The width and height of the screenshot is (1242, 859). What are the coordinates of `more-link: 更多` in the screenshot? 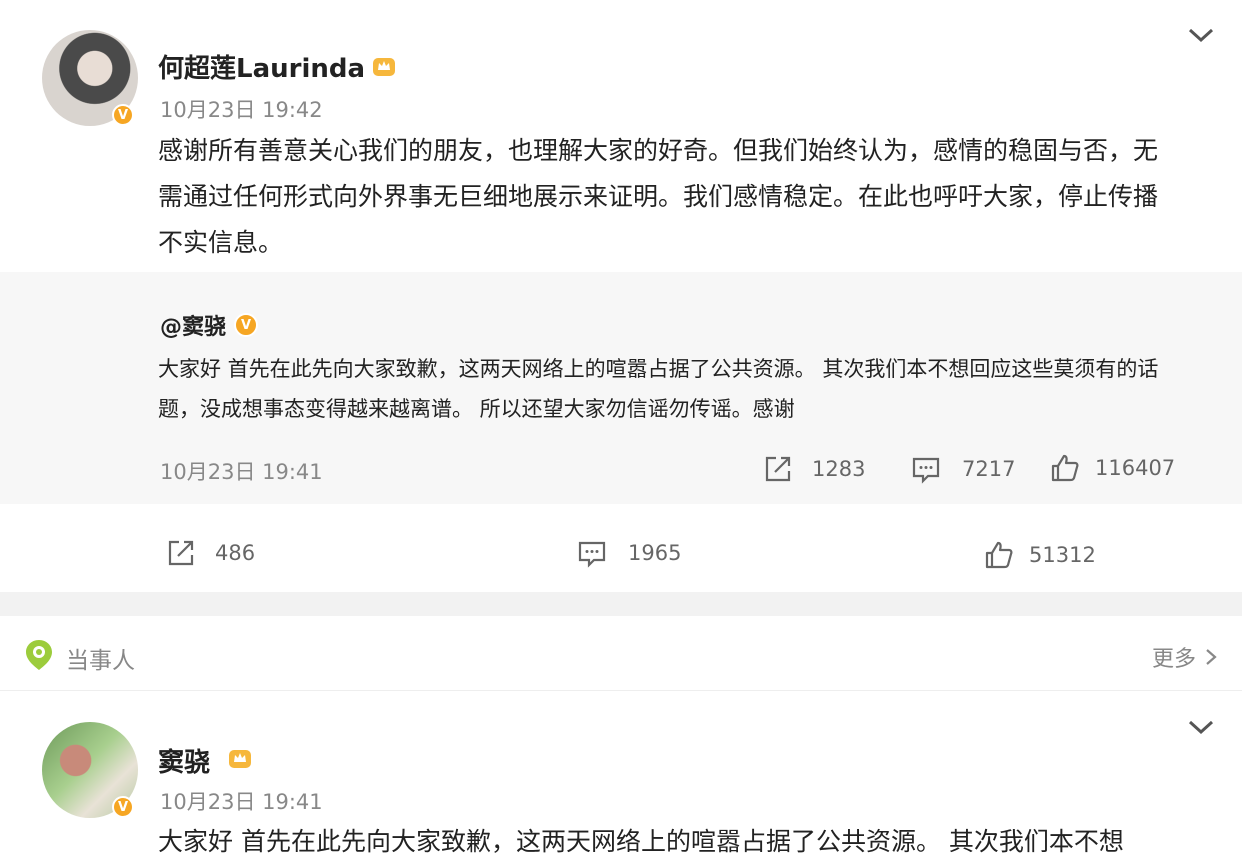 It's located at (1185, 657).